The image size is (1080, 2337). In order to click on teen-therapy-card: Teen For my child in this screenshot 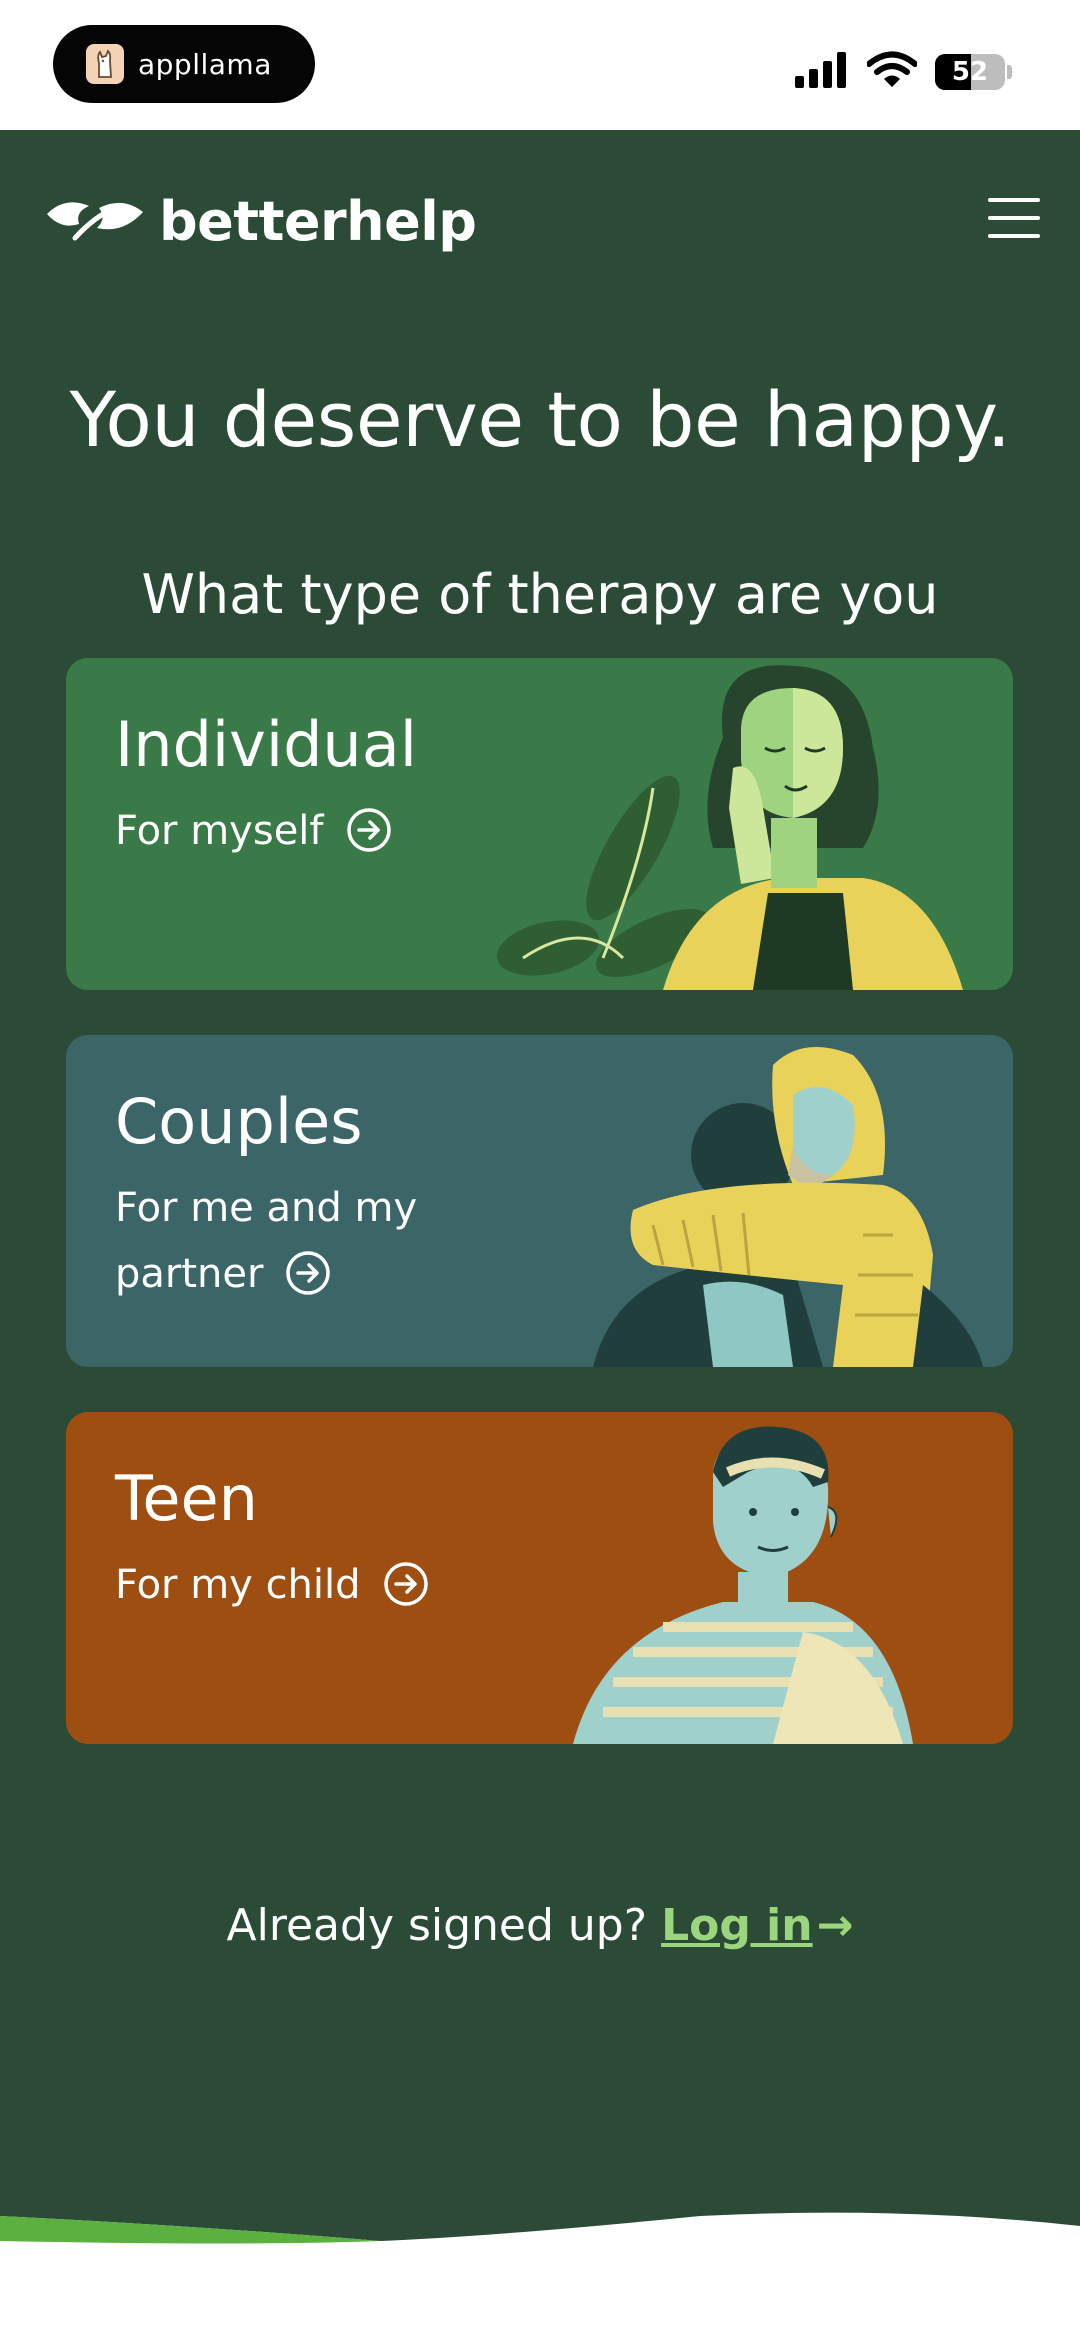, I will do `click(539, 1578)`.